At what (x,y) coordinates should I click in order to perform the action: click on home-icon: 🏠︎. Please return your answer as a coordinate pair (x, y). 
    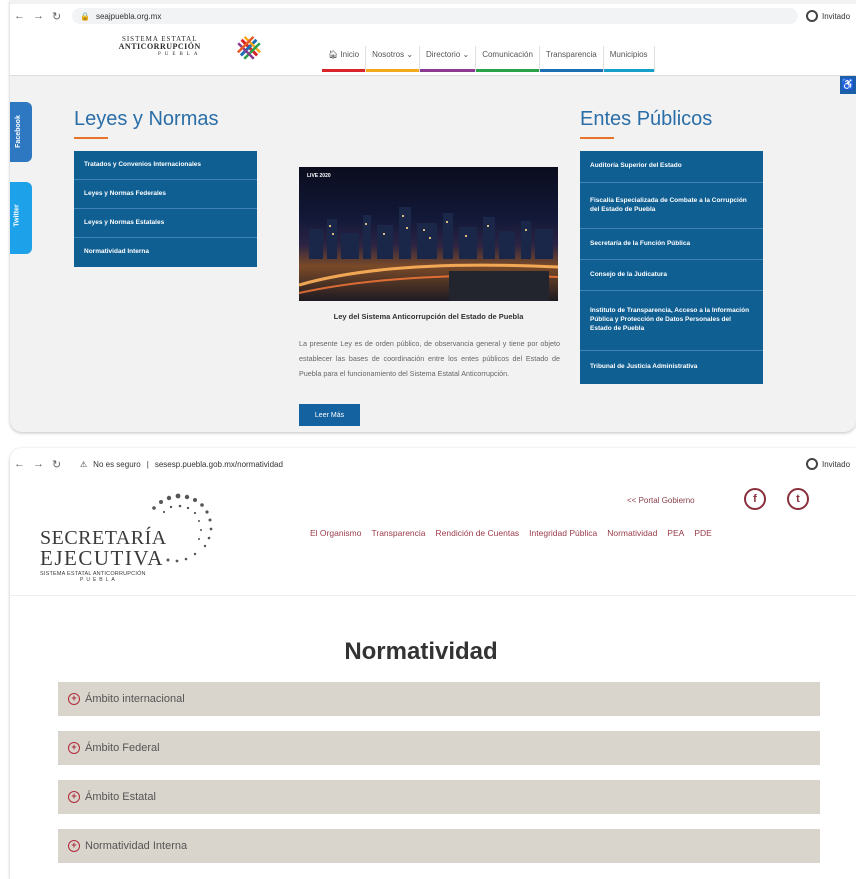
    Looking at the image, I should click on (334, 54).